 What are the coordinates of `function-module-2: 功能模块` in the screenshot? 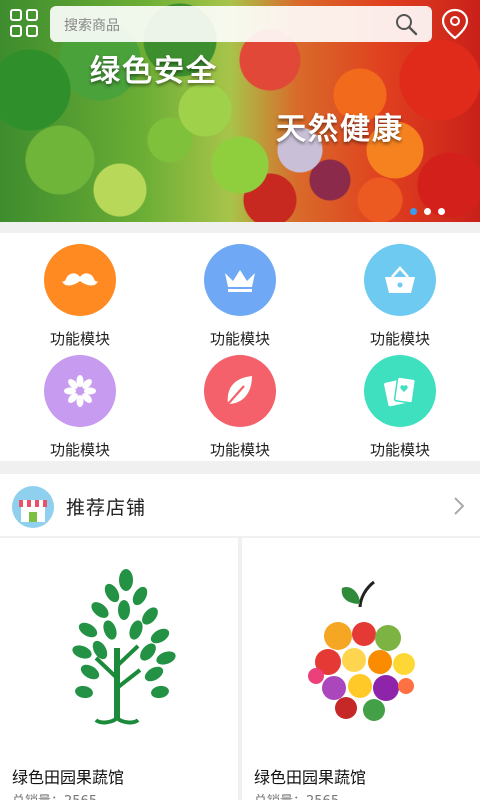 It's located at (240, 296).